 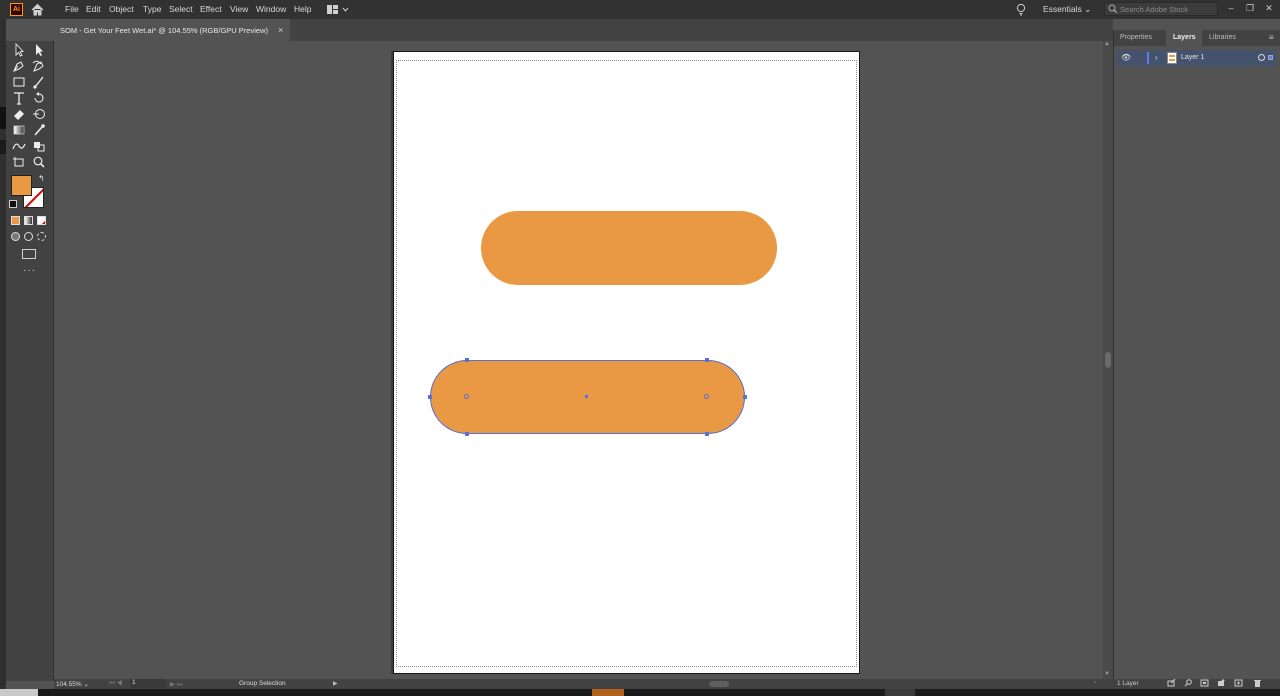 I want to click on lightbulb-icon, so click(x=1021, y=9).